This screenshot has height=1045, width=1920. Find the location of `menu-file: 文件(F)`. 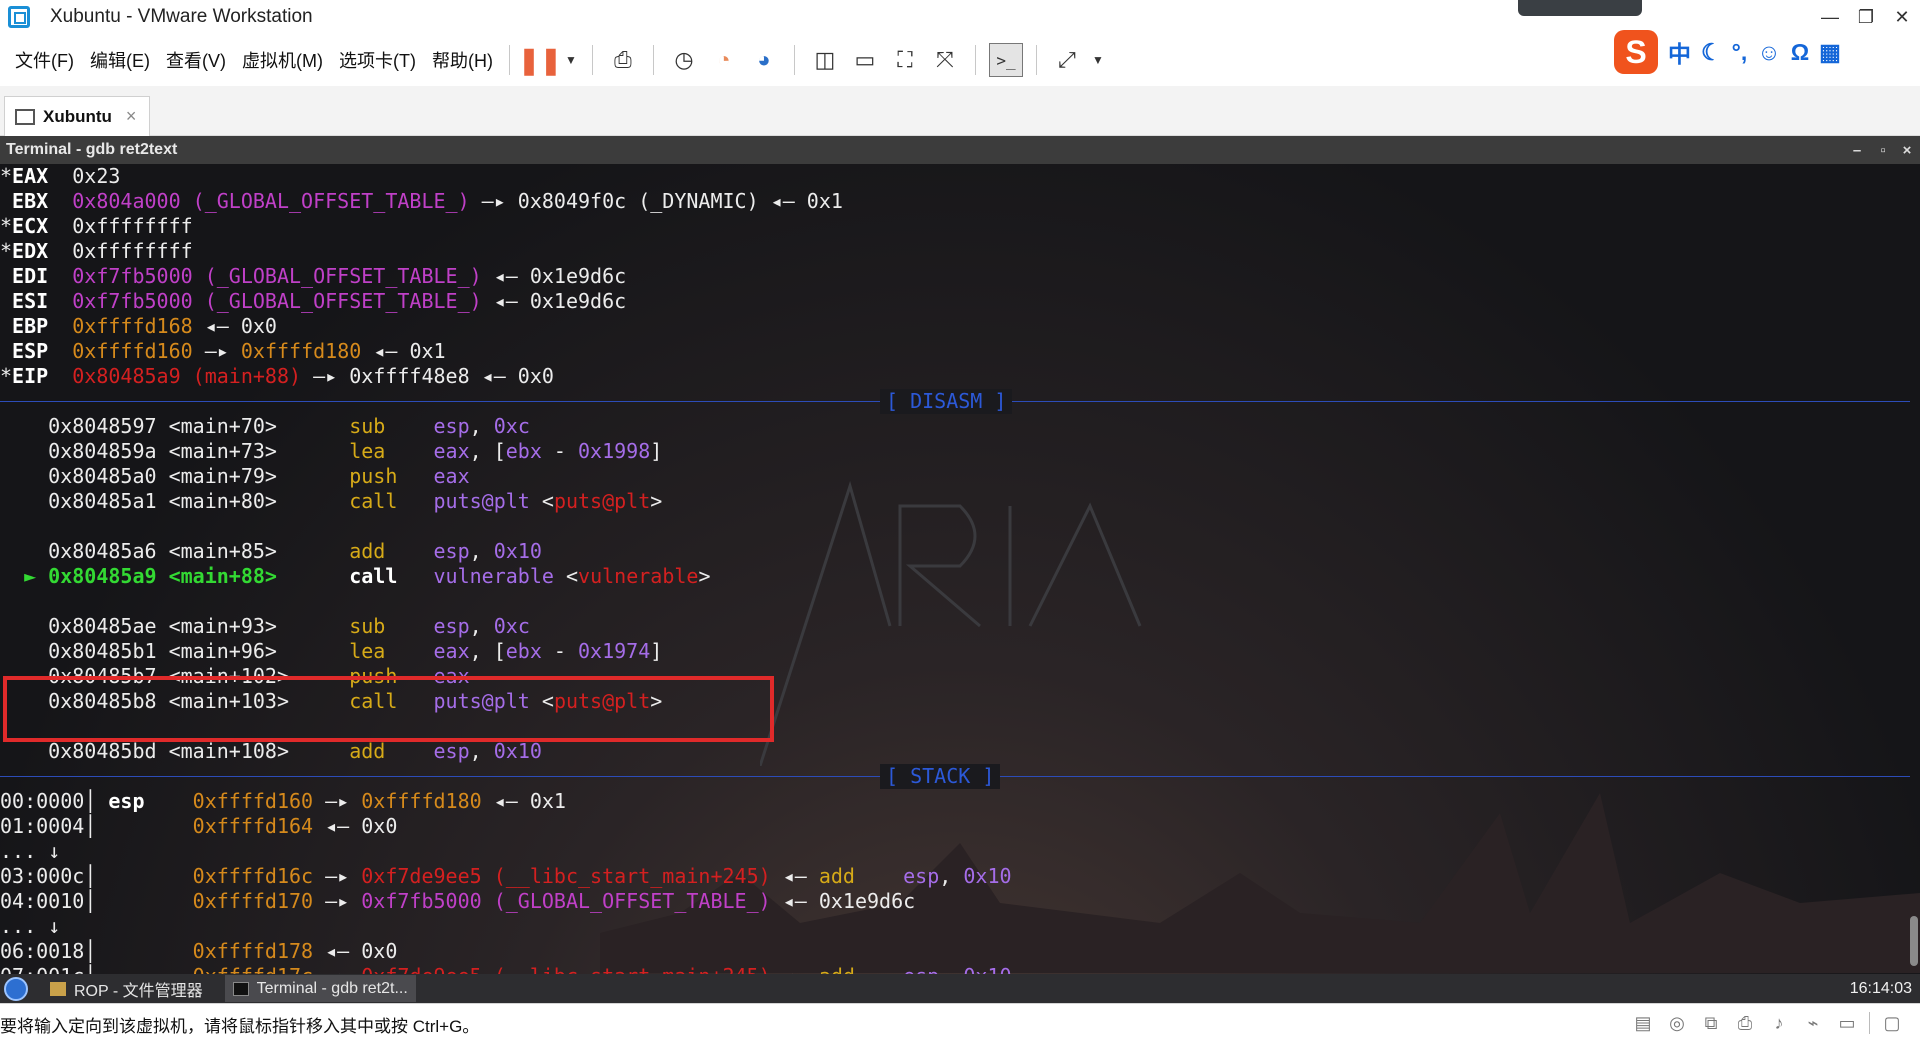

menu-file: 文件(F) is located at coordinates (44, 60).